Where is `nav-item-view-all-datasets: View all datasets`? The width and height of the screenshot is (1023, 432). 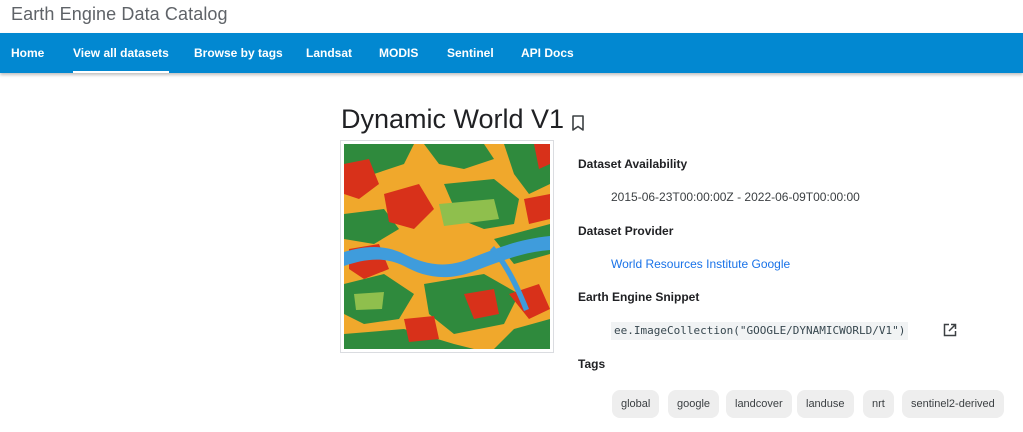 nav-item-view-all-datasets: View all datasets is located at coordinates (121, 53).